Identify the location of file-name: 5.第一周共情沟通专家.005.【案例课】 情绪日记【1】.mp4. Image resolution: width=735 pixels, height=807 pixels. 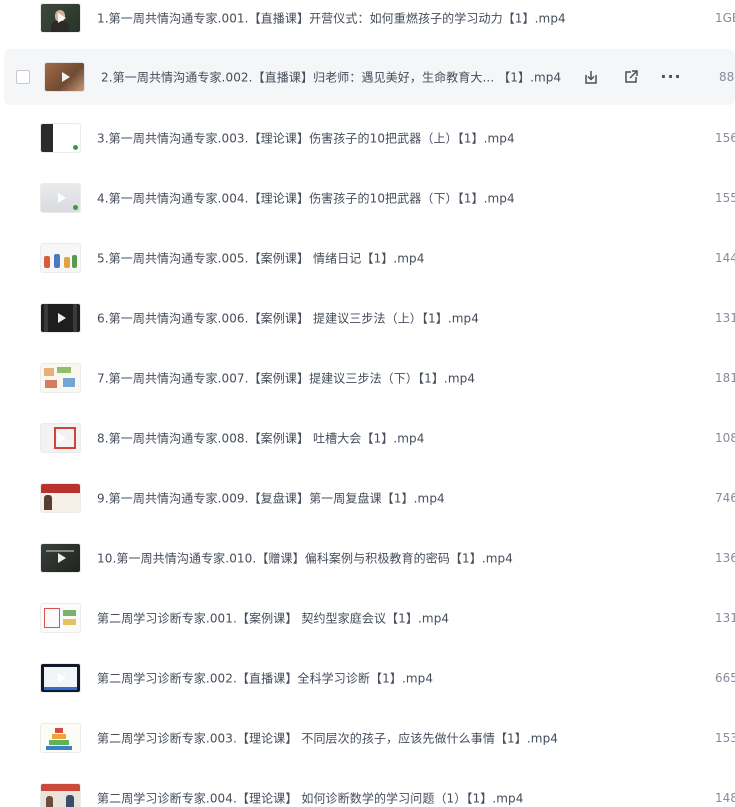
(261, 258).